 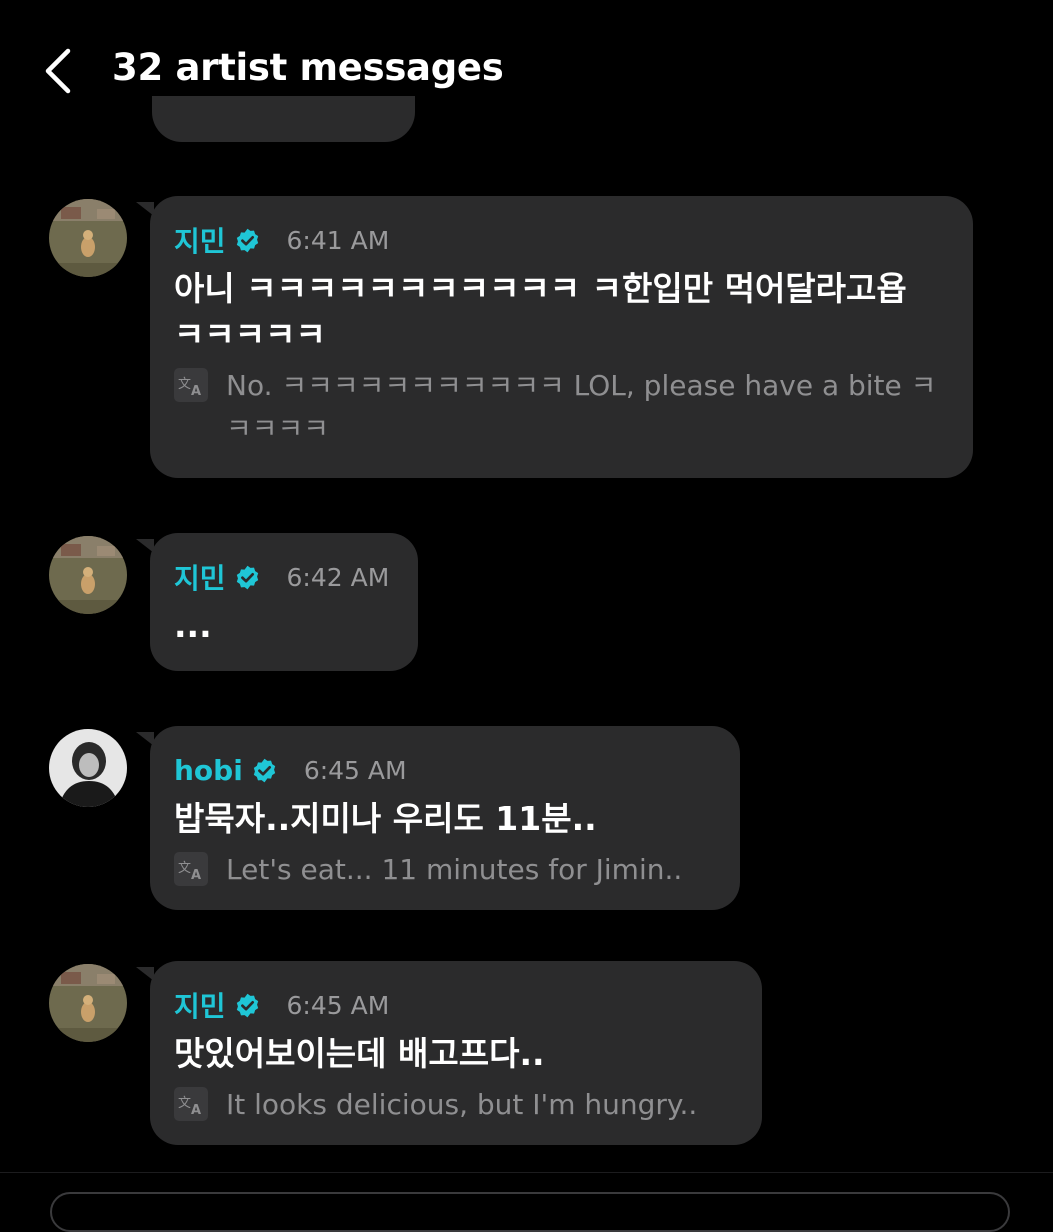 I want to click on chevron-left-icon, so click(x=58, y=71).